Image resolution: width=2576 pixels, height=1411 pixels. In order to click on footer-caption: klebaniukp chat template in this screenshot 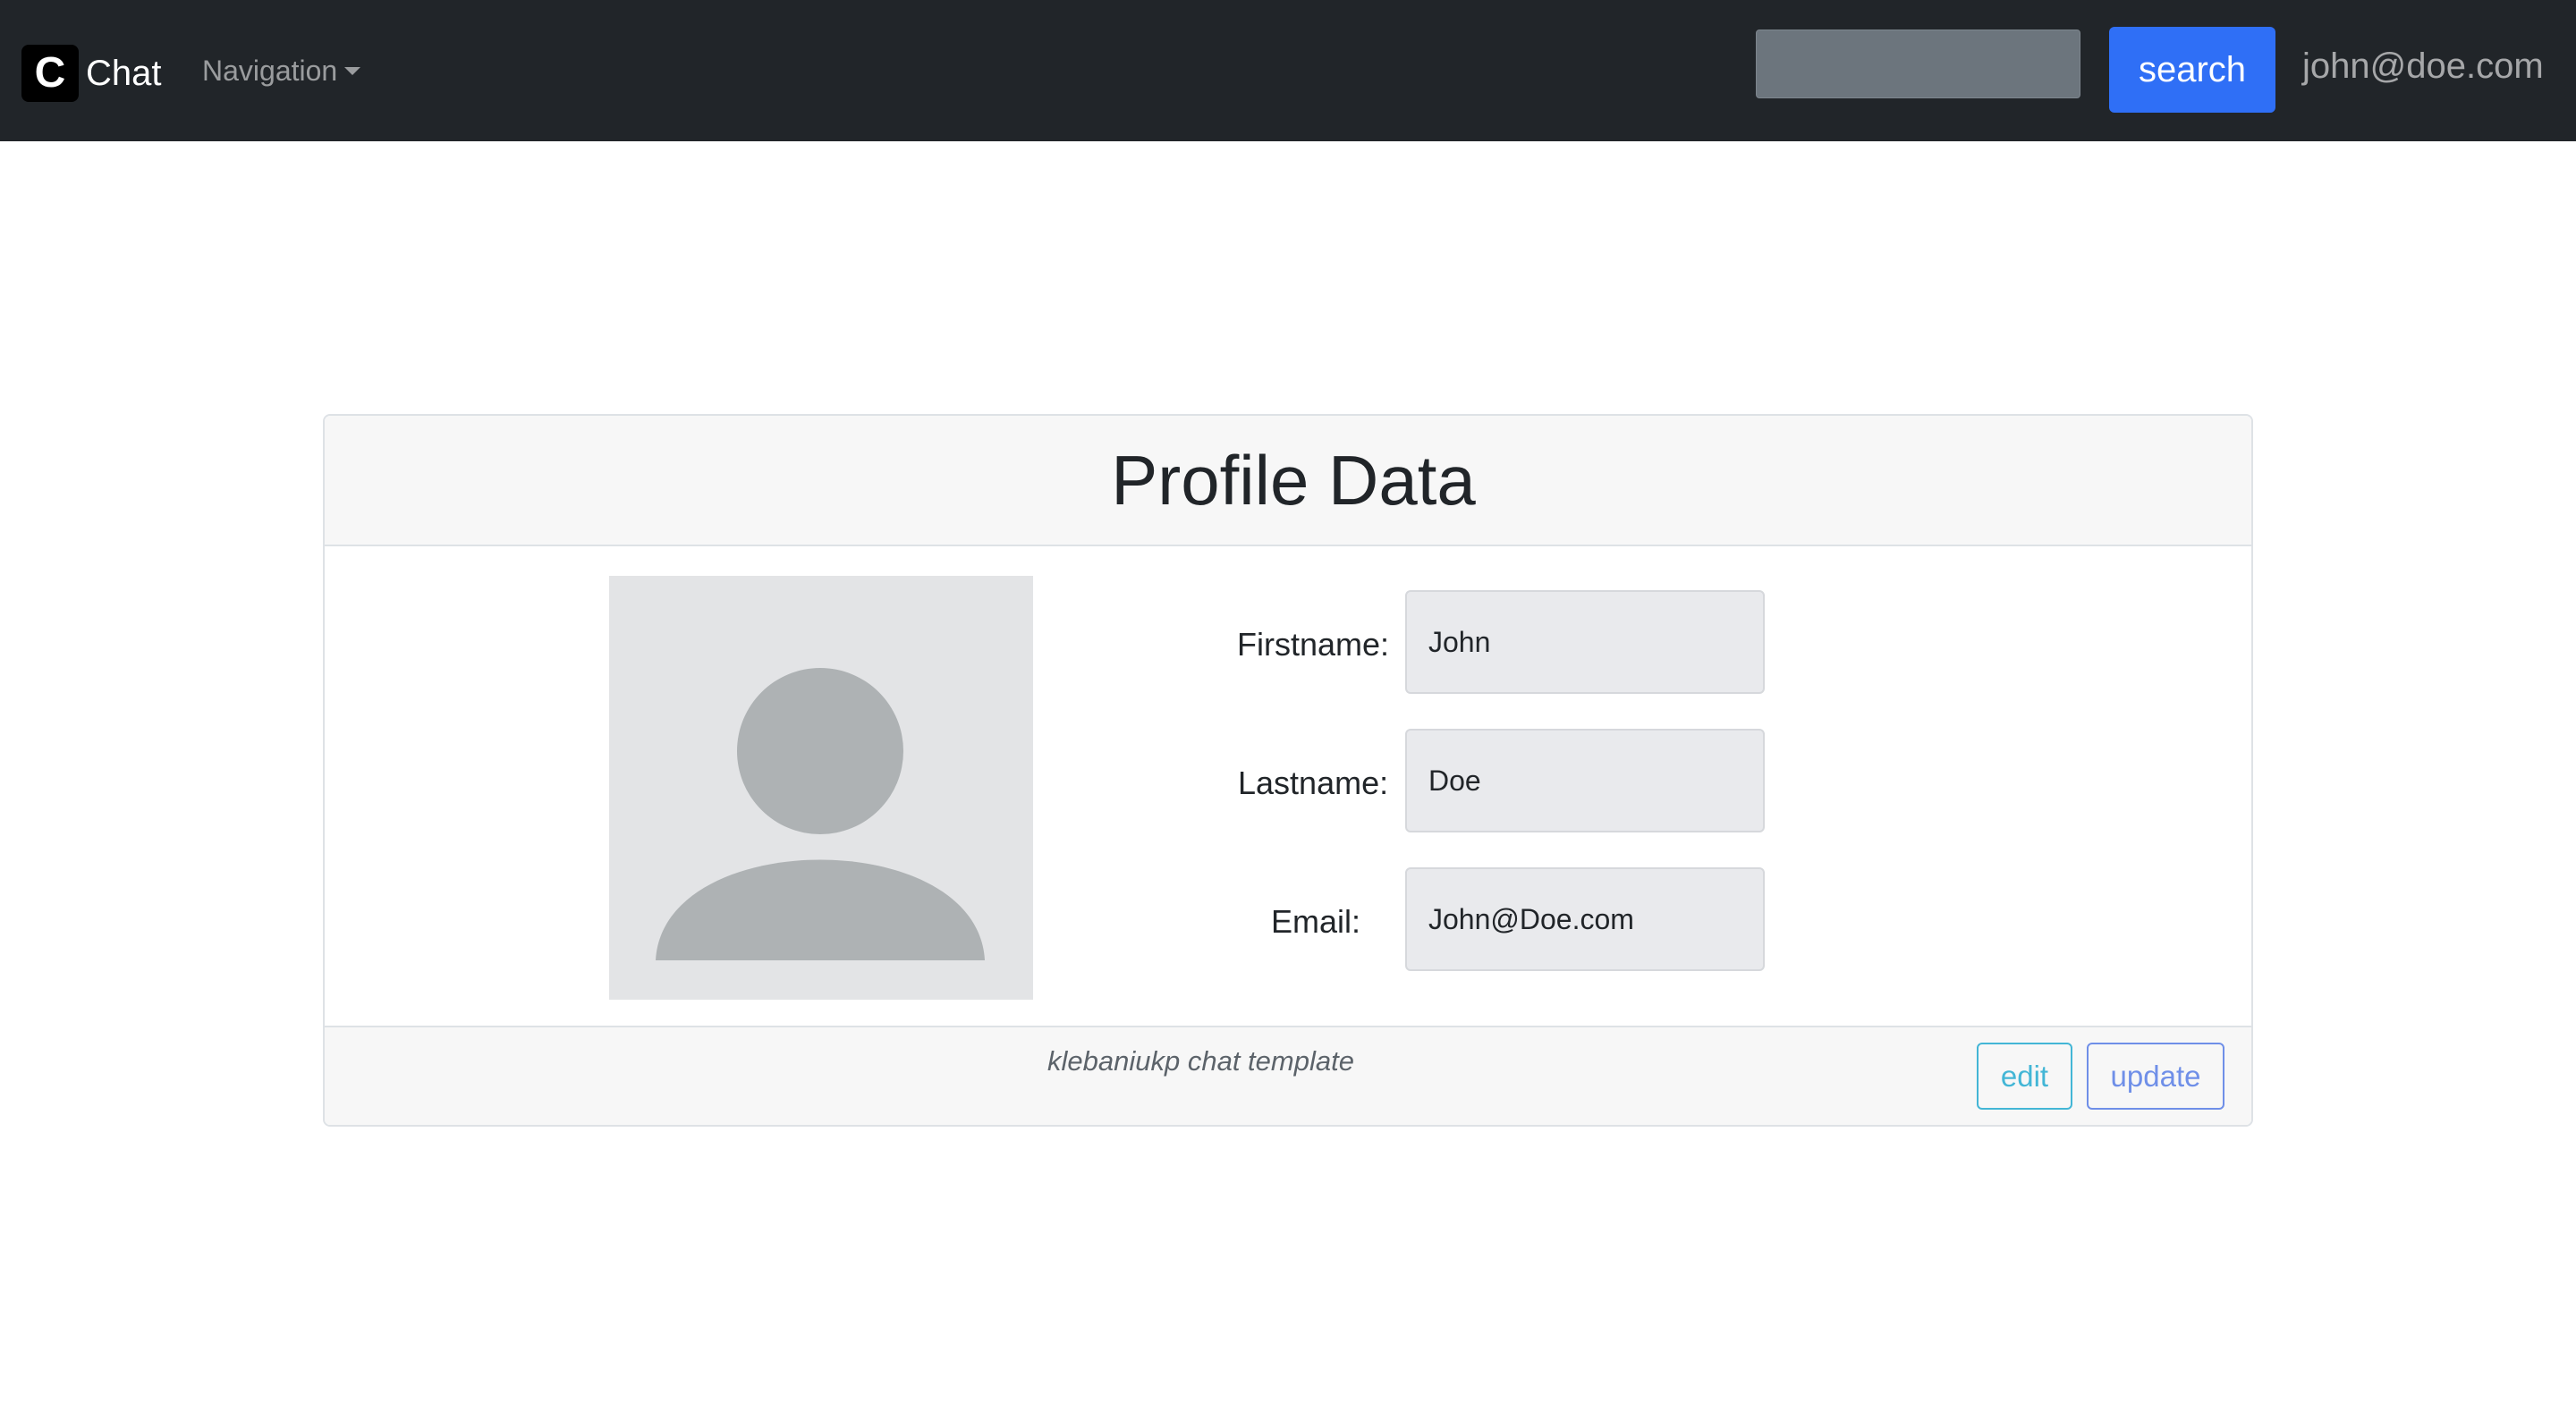, I will do `click(1200, 1061)`.